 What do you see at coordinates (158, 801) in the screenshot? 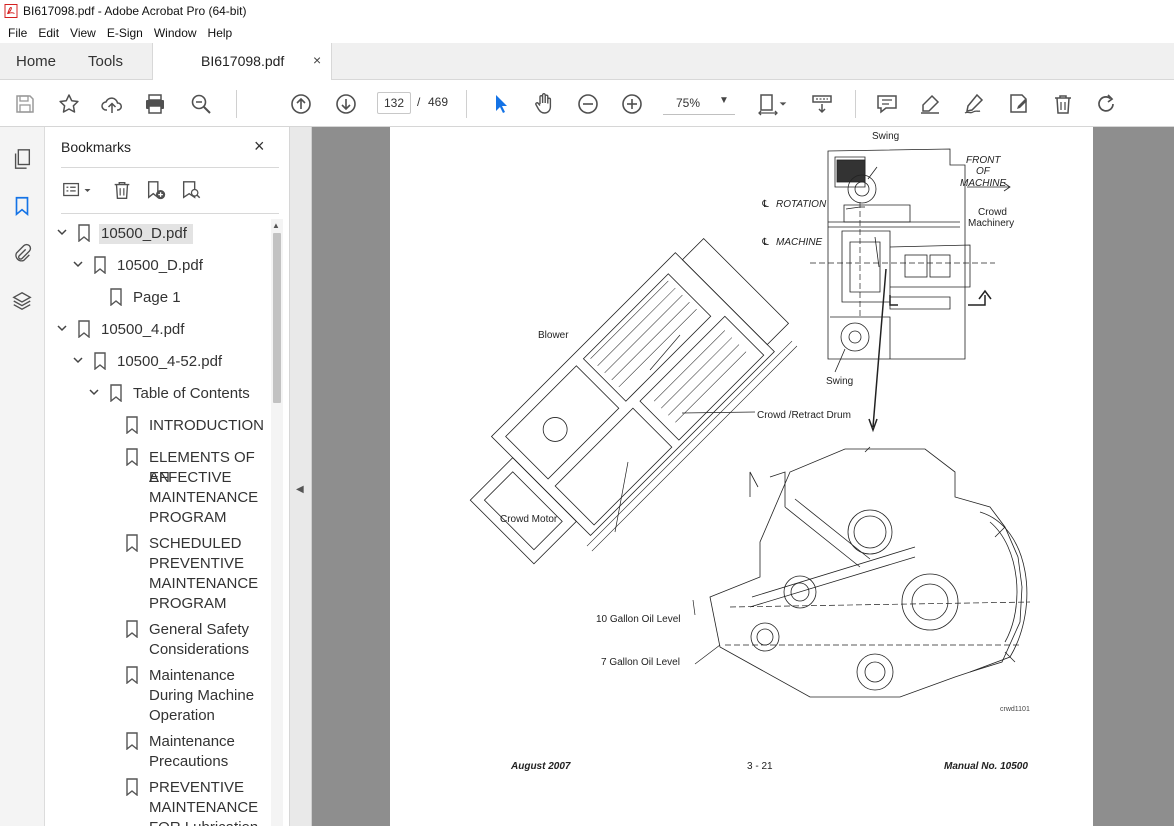
I see `bookmark-item: PREVENTIVE MAINTENANCE FOR Lubrication` at bounding box center [158, 801].